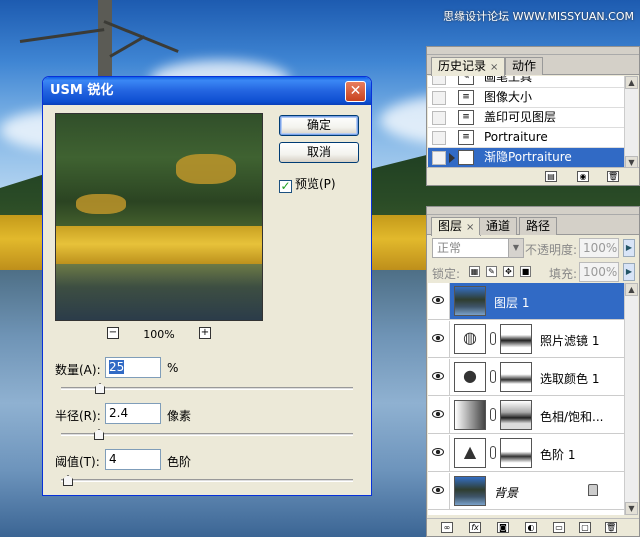 Image resolution: width=640 pixels, height=537 pixels. Describe the element at coordinates (307, 184) in the screenshot. I see `preview-checkbox-row: ✓ 预览(P)` at that location.